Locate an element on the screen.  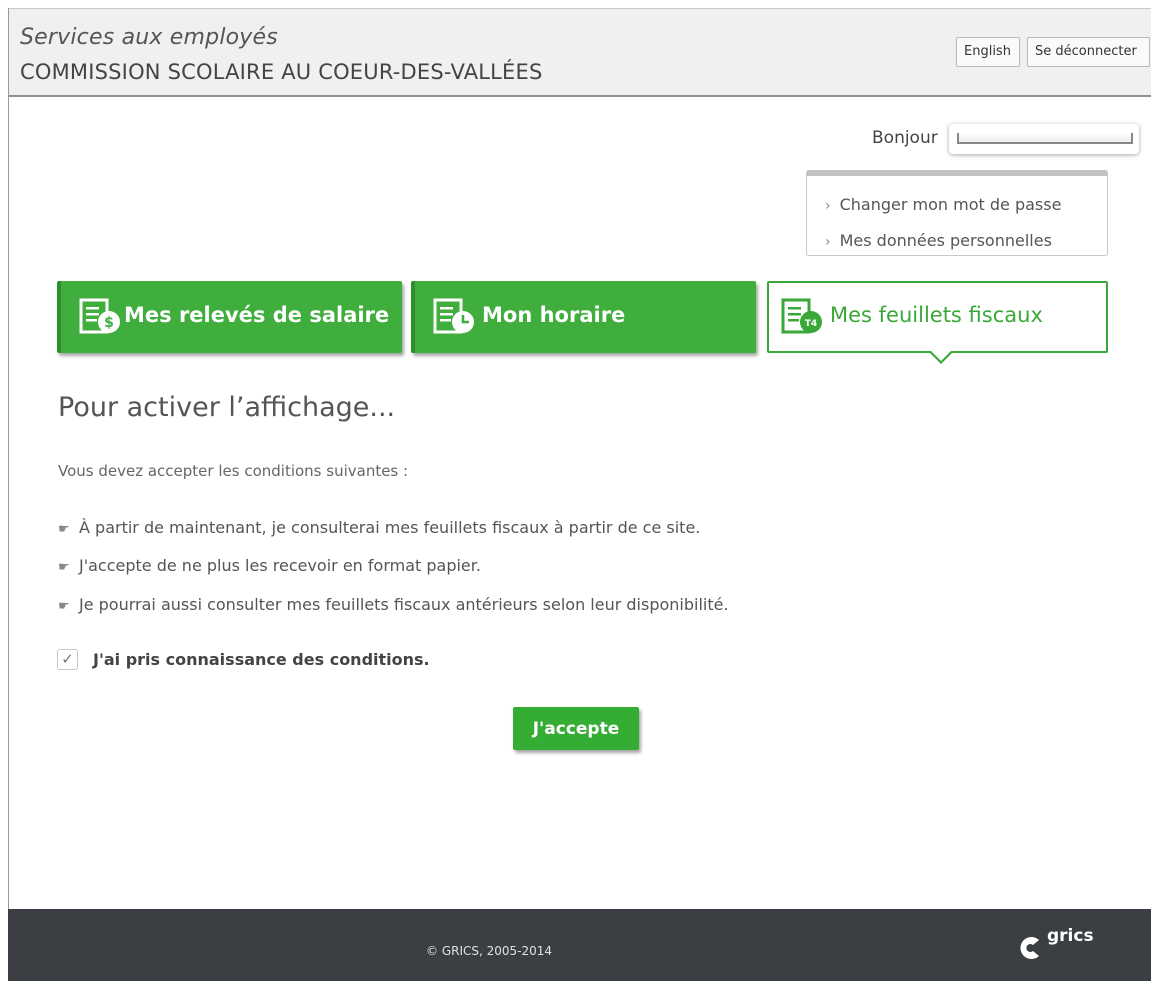
username-display is located at coordinates (1044, 139).